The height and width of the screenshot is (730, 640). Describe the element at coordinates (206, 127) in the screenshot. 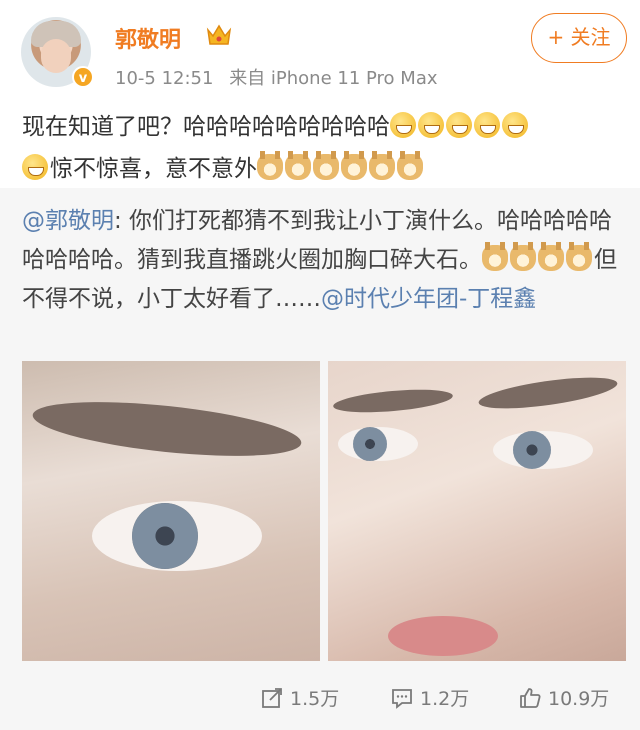

I see `post-text-main: 现在知道了吧？哈哈哈哈哈哈哈哈哈` at that location.